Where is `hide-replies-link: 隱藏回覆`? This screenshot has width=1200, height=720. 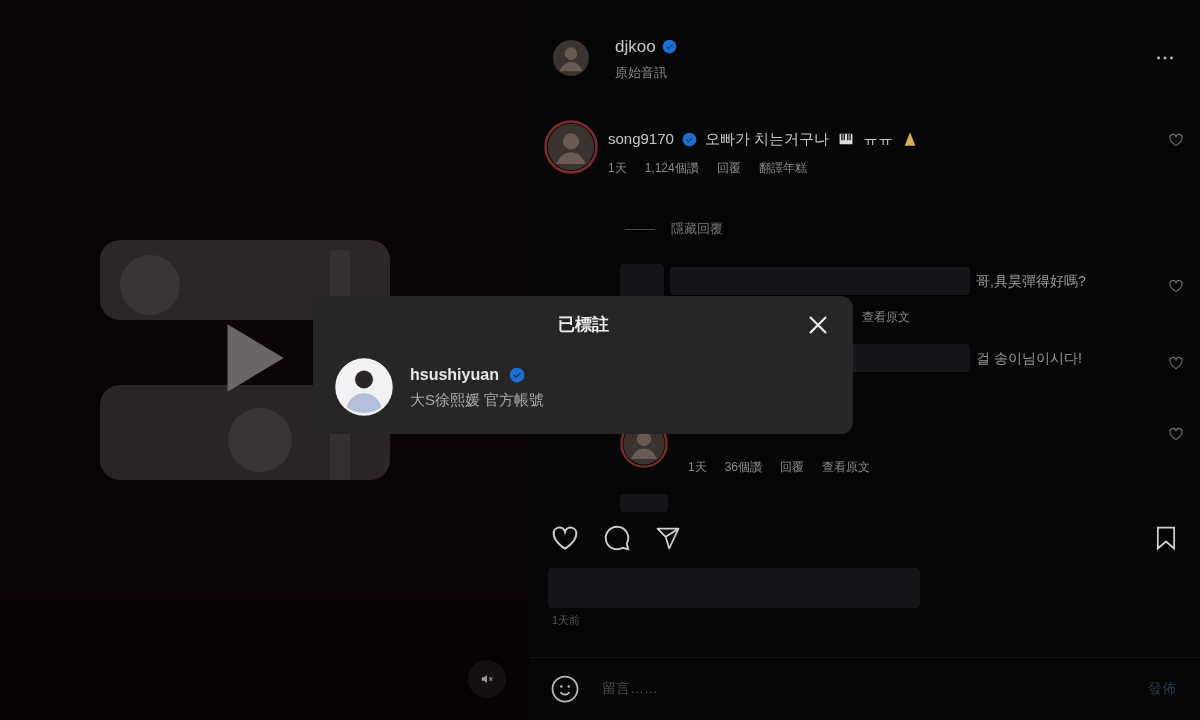 hide-replies-link: 隱藏回覆 is located at coordinates (697, 229).